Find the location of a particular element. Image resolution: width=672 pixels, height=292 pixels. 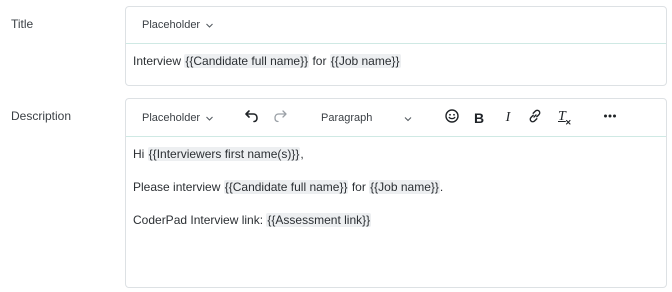

title-placeholder-dropdown: Placeholder is located at coordinates (178, 25).